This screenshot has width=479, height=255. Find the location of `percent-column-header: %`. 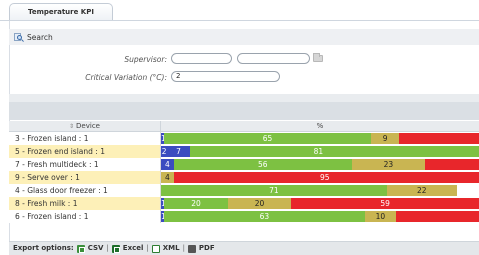

percent-column-header: % is located at coordinates (320, 126).